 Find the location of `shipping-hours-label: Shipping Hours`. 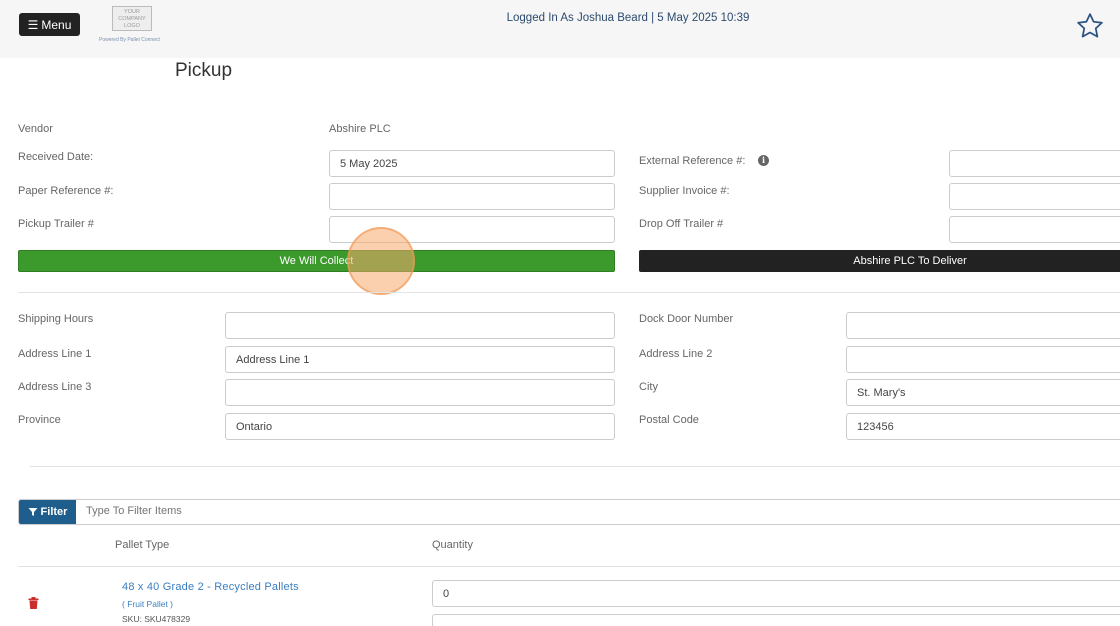

shipping-hours-label: Shipping Hours is located at coordinates (56, 319).